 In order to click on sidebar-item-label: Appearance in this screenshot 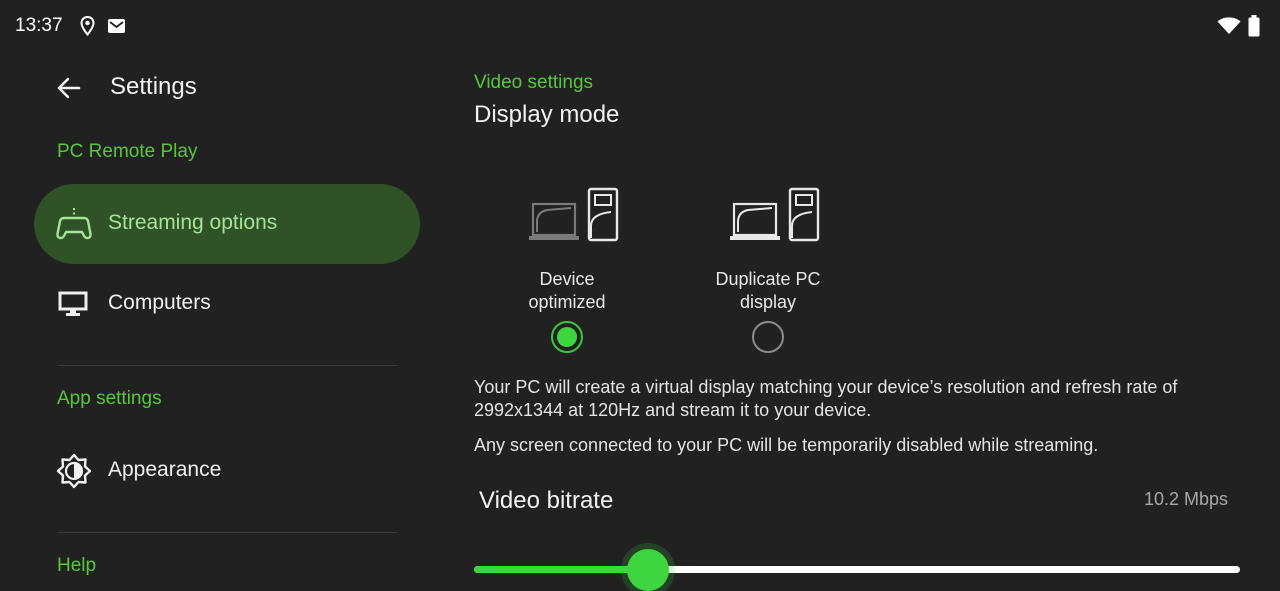, I will do `click(165, 469)`.